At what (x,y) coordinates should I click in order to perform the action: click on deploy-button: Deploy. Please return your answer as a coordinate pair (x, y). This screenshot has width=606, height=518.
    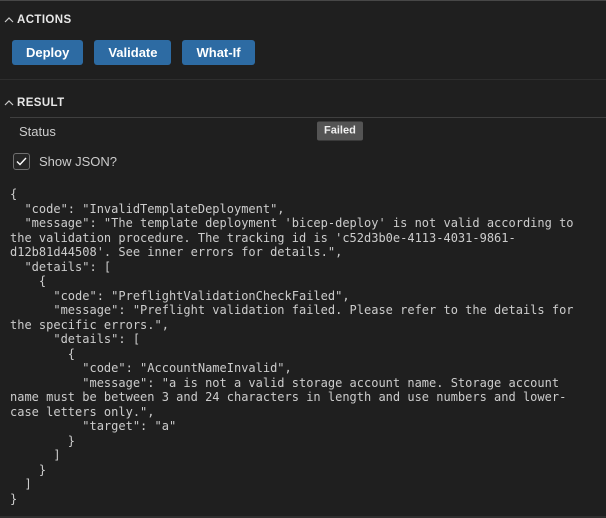
    Looking at the image, I should click on (48, 52).